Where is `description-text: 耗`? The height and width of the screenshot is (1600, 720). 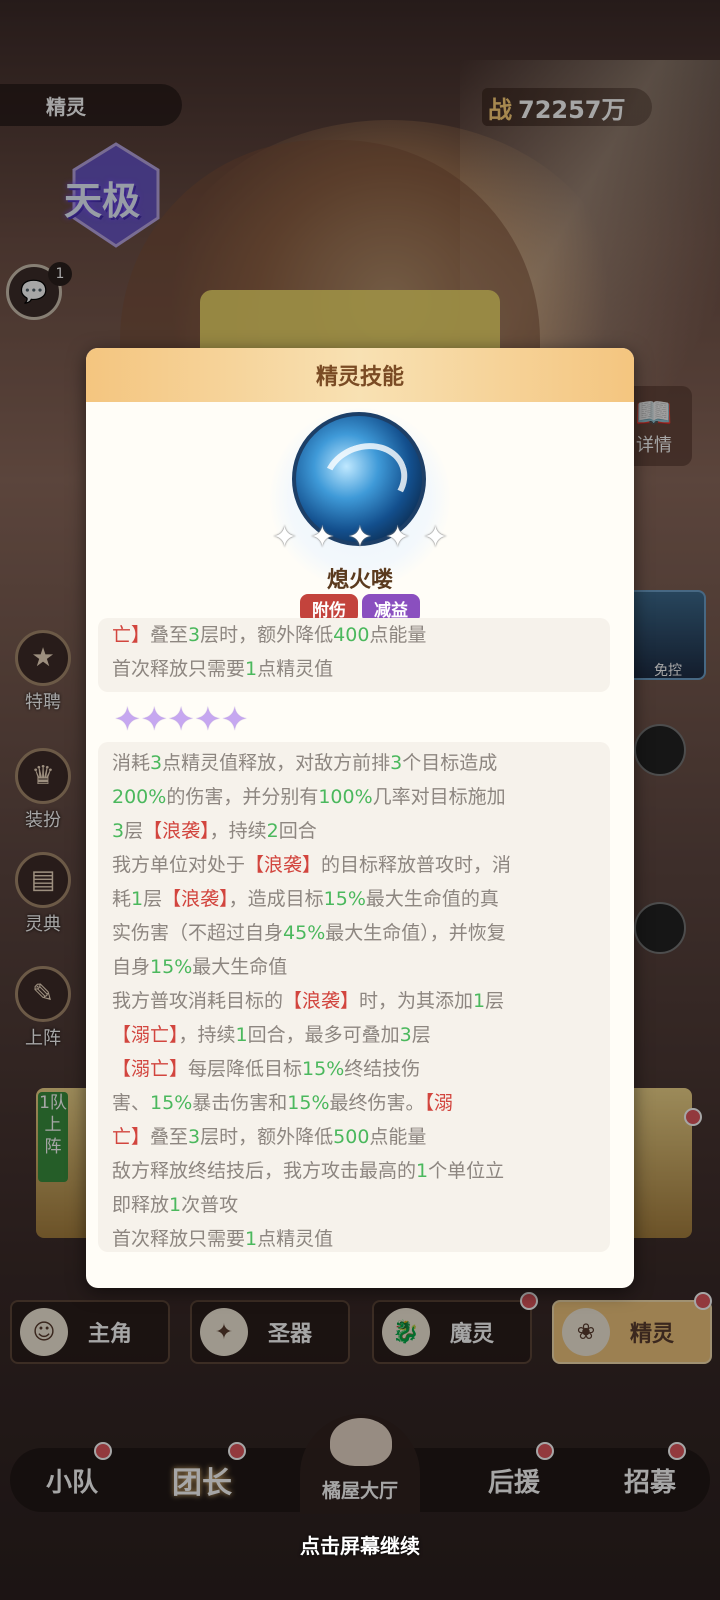
description-text: 耗 is located at coordinates (122, 899).